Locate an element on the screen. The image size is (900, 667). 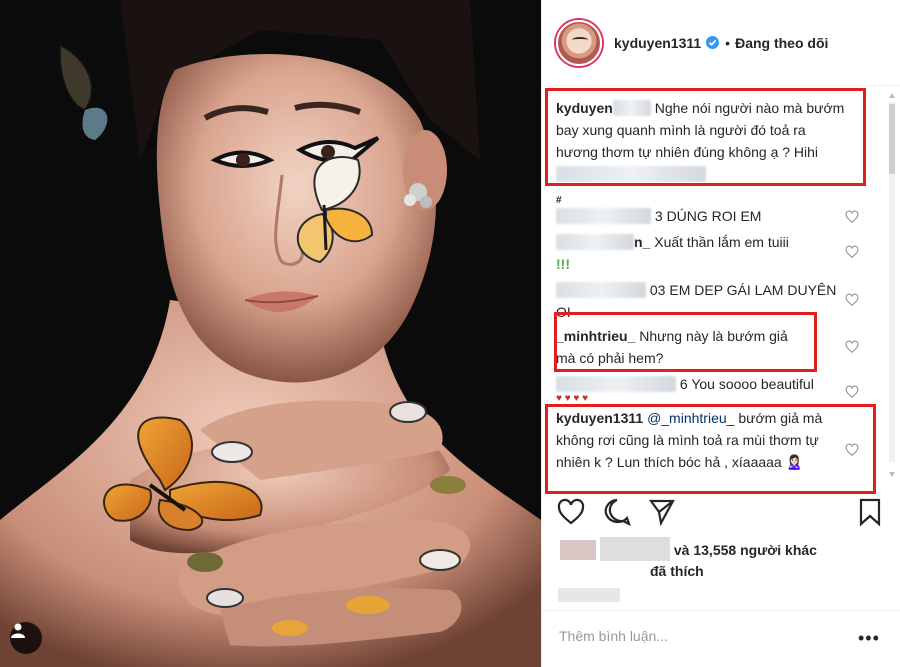
comment-item: 3 DÚNG ROI EM is located at coordinates (701, 216).